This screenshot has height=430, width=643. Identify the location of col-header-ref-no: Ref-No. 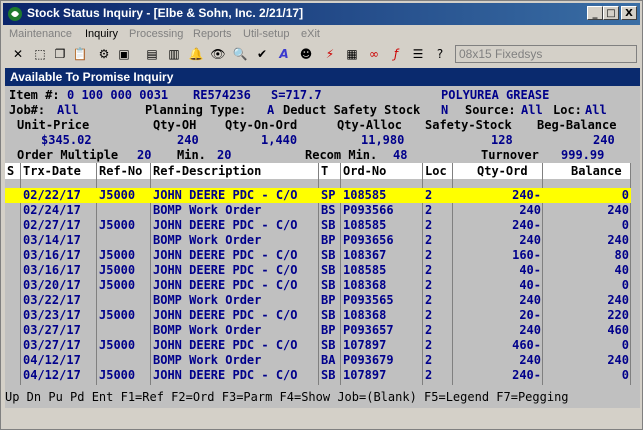
(124, 171).